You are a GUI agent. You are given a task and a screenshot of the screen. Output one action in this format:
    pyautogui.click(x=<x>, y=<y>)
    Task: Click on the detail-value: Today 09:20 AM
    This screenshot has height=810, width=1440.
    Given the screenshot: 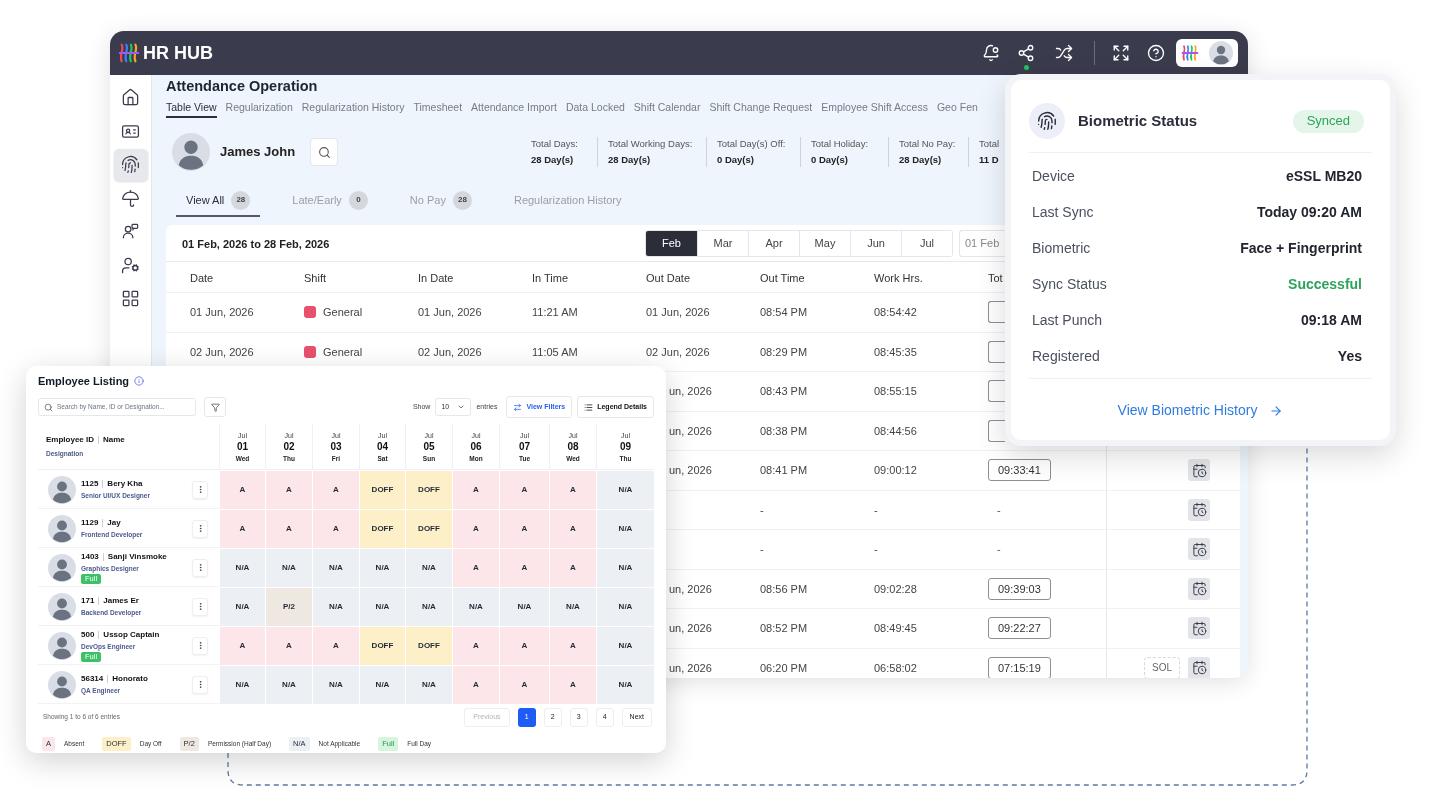 What is the action you would take?
    pyautogui.click(x=1309, y=212)
    